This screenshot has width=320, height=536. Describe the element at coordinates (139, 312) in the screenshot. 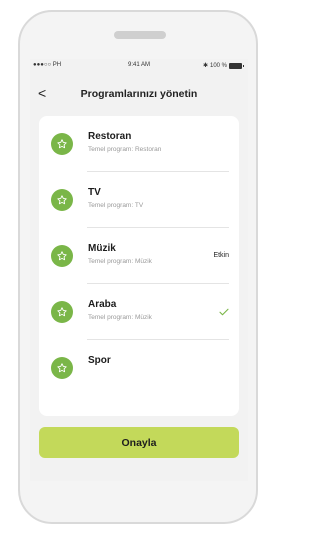

I see `program-item-araba: Araba Temel program: Müzik` at that location.